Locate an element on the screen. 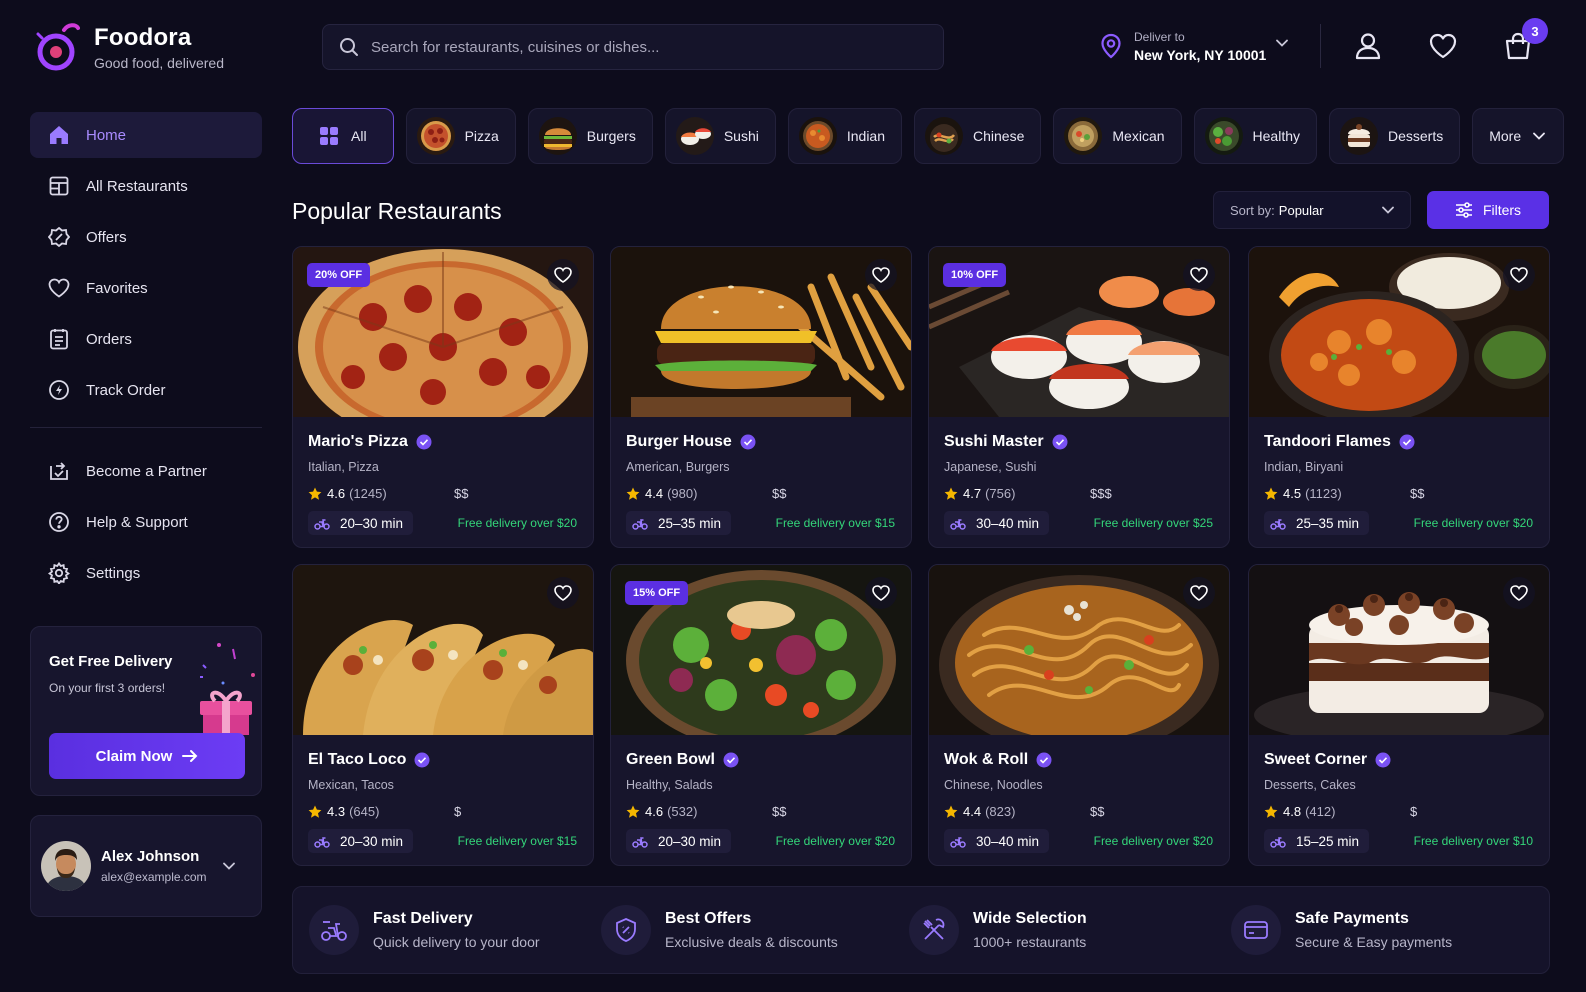 This screenshot has width=1586, height=992. sidebar-item-settings: Settings is located at coordinates (146, 573).